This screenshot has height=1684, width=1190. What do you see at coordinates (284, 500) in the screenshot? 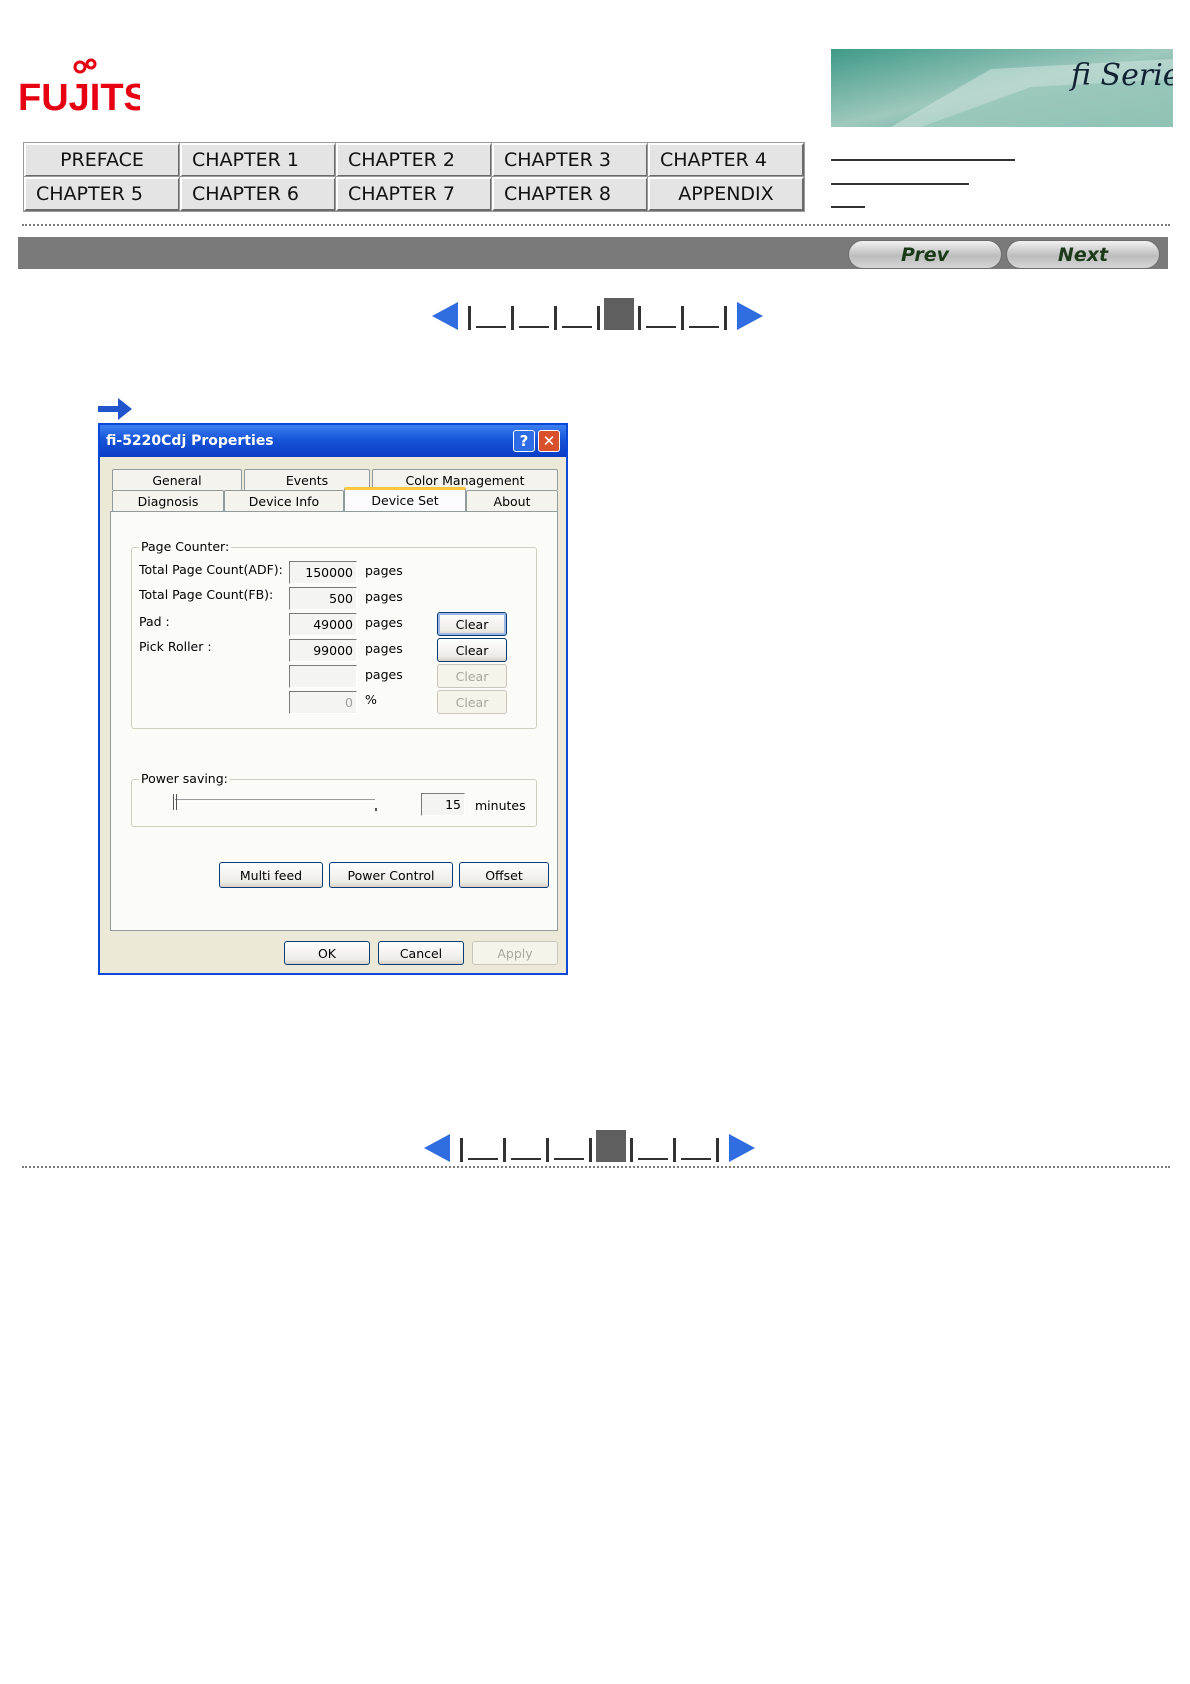
I see `tab-device-info: Device Info` at bounding box center [284, 500].